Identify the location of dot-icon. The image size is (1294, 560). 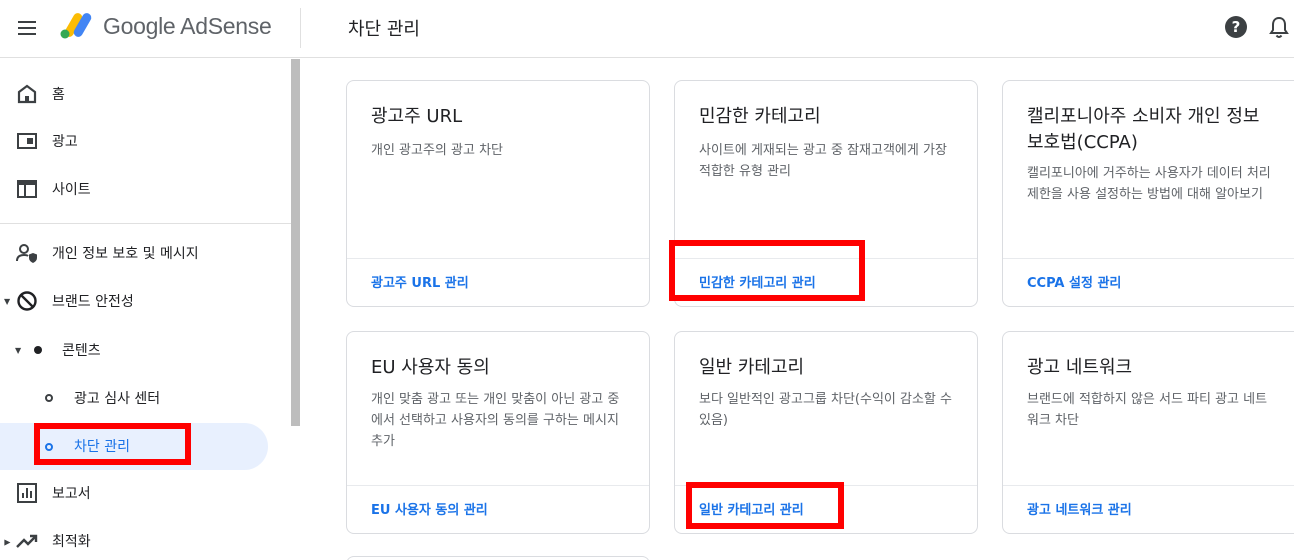
(38, 350).